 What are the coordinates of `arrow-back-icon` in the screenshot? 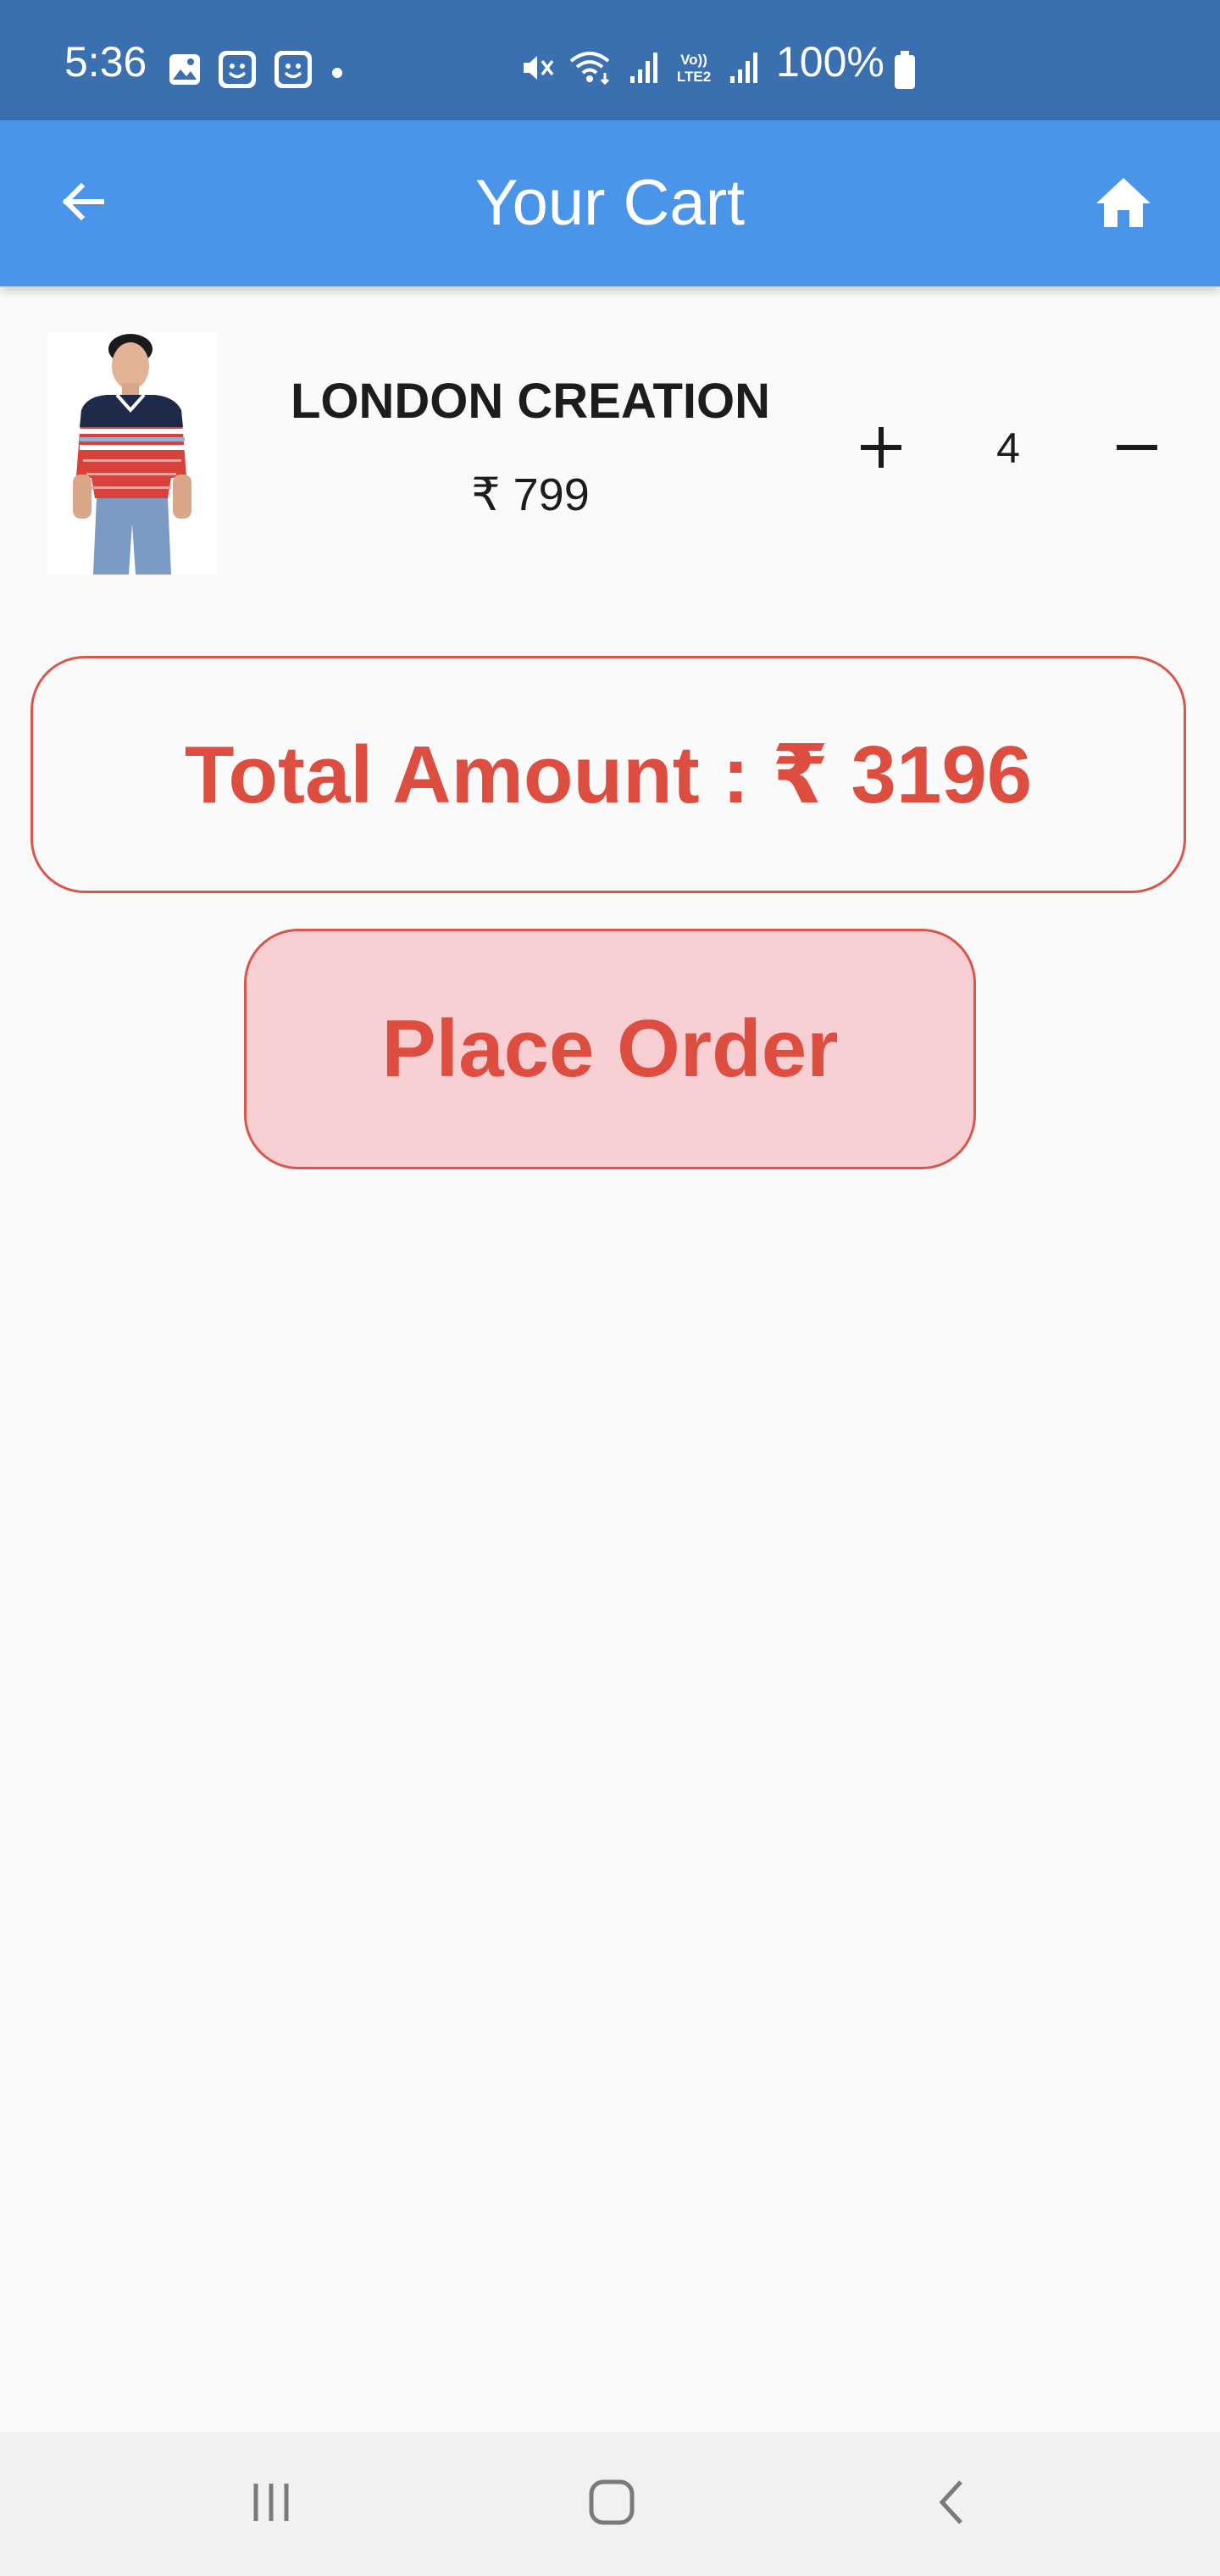 It's located at (83, 204).